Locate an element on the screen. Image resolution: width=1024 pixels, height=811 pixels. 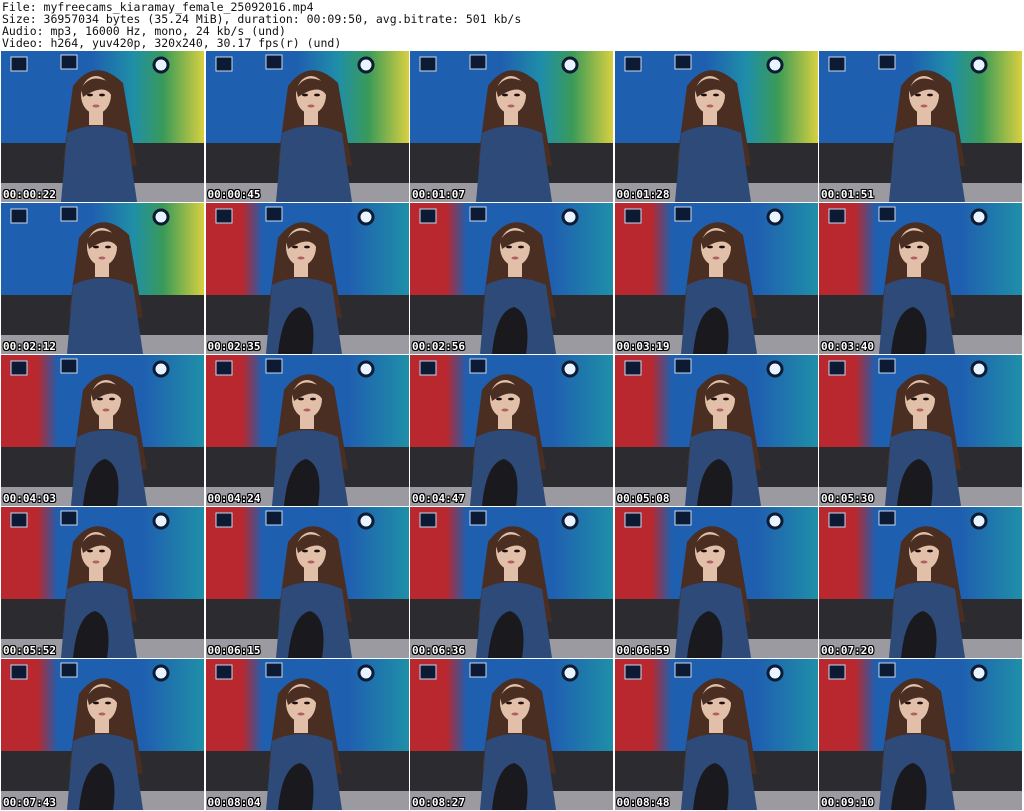
thumbnail-frame: 00:09:10 is located at coordinates (920, 734).